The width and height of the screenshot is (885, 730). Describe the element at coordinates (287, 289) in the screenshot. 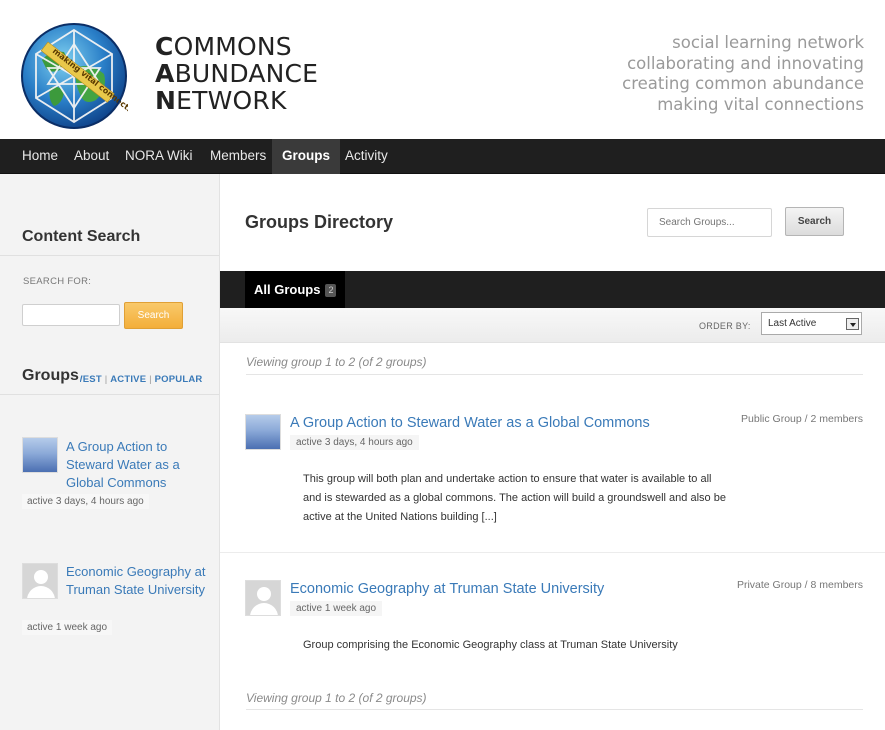

I see `tab-label: All Groups` at that location.